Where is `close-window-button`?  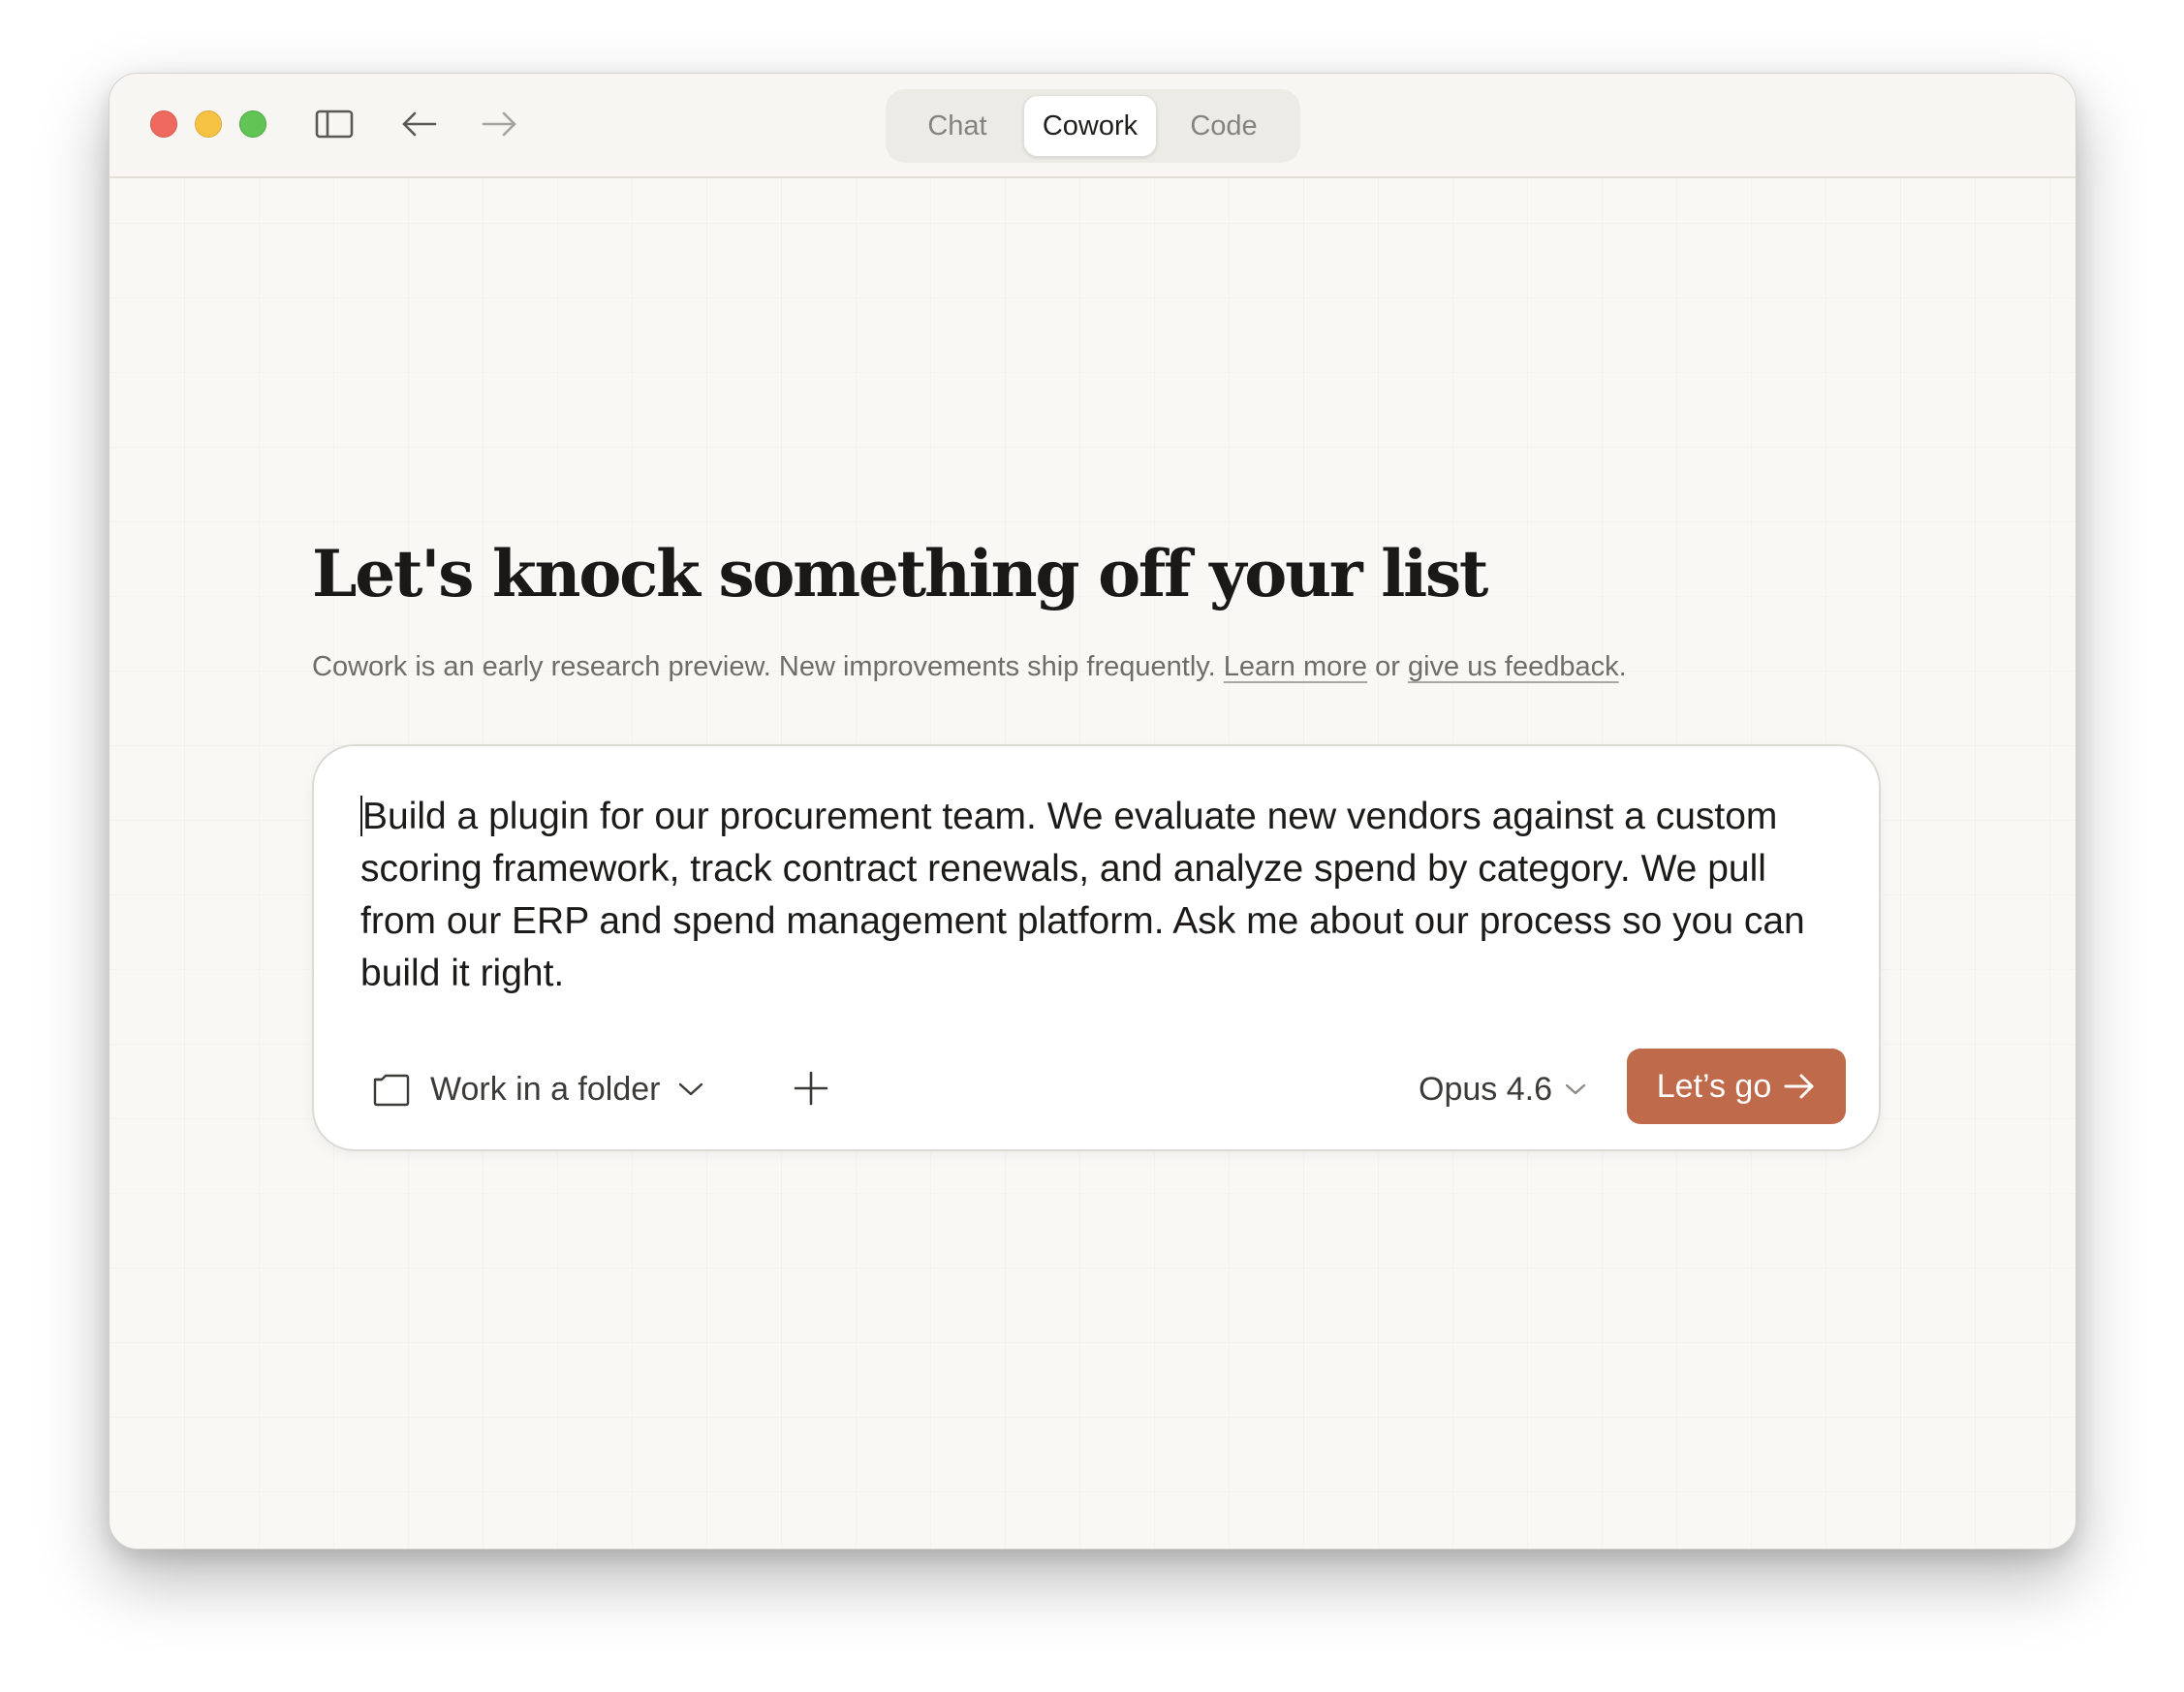
close-window-button is located at coordinates (164, 124).